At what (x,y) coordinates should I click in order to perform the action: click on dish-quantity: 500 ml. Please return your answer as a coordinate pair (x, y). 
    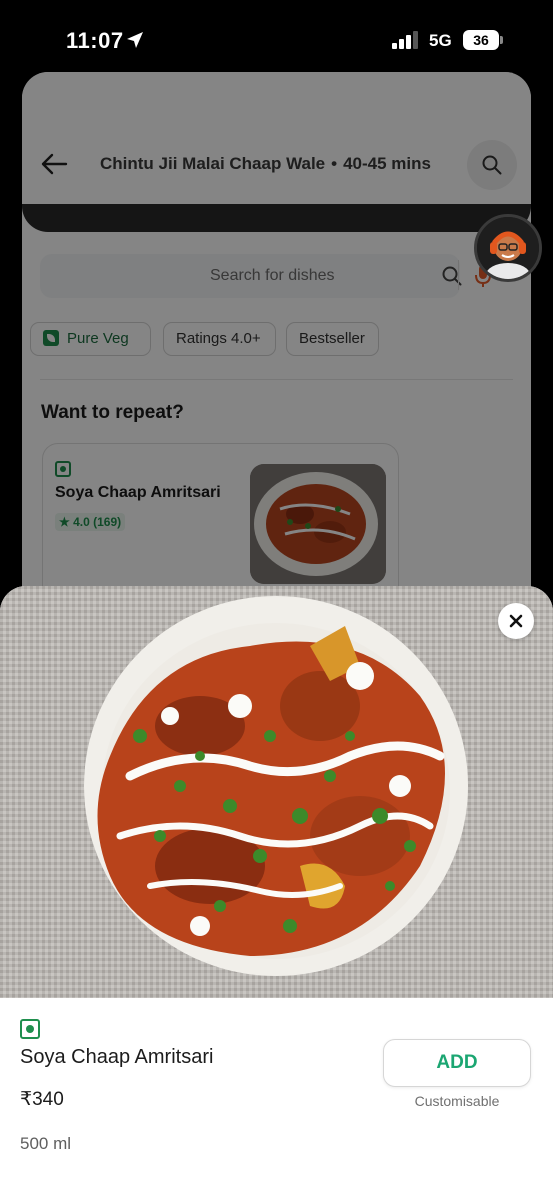
    Looking at the image, I should click on (46, 1143).